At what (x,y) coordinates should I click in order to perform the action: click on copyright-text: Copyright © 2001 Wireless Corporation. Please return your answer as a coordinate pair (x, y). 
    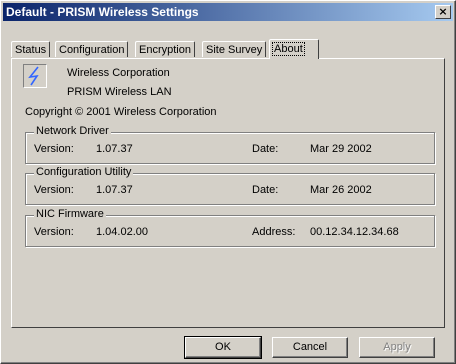
    Looking at the image, I should click on (121, 112).